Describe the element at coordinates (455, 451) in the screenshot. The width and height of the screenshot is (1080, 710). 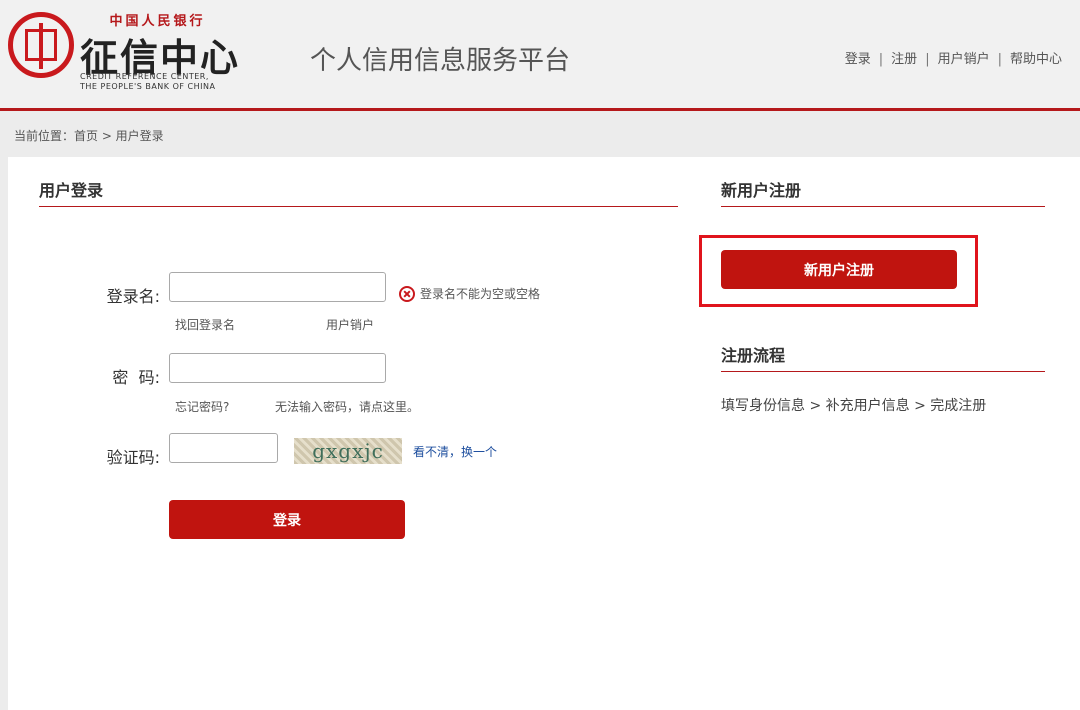
I see `refresh-captcha-link: 看不清，换一个` at that location.